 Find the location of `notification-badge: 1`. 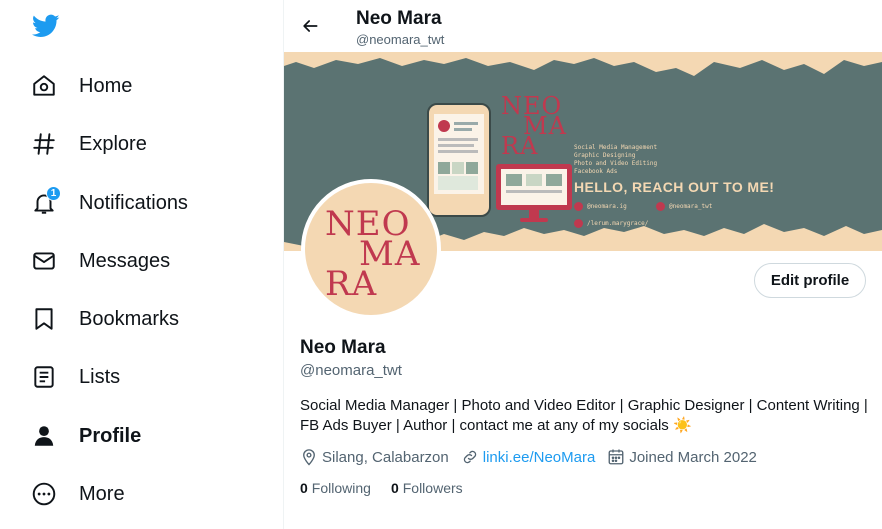

notification-badge: 1 is located at coordinates (53, 193).